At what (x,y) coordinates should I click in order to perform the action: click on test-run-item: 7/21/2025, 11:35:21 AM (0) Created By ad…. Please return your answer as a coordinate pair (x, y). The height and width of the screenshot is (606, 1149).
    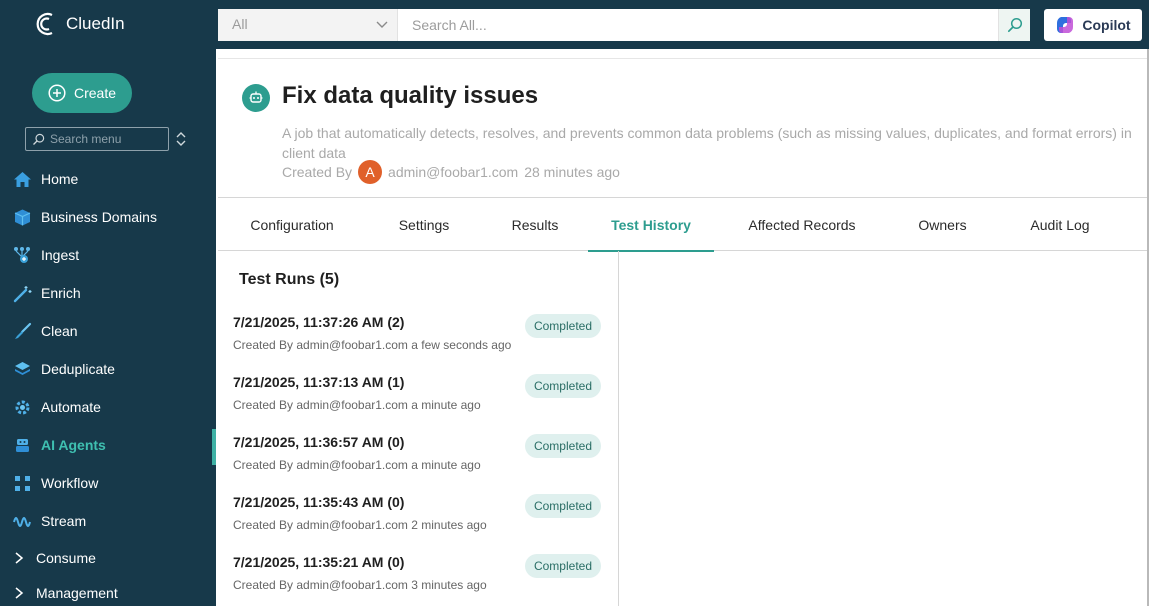
    Looking at the image, I should click on (418, 579).